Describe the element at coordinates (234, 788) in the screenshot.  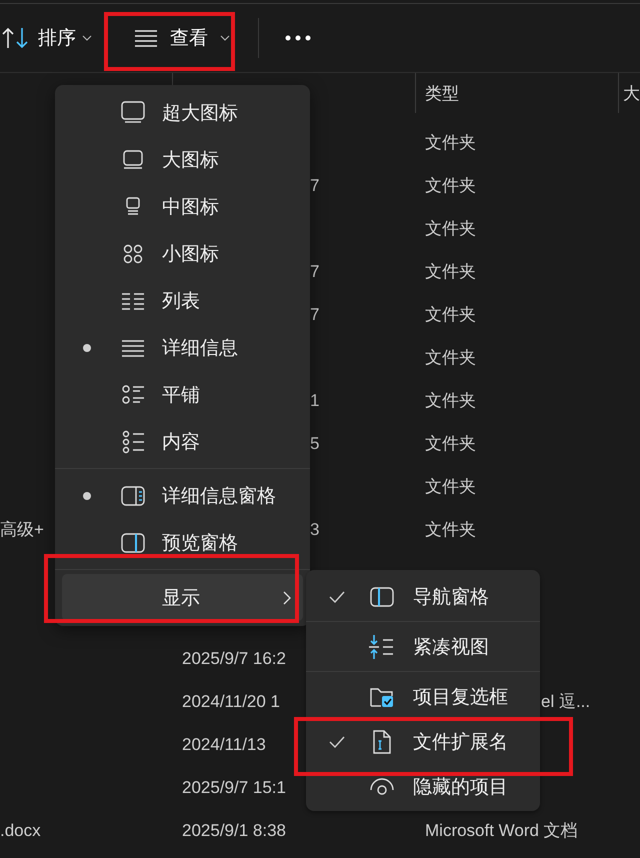
I see `table-cell-text: 2025/9/7 15:1` at that location.